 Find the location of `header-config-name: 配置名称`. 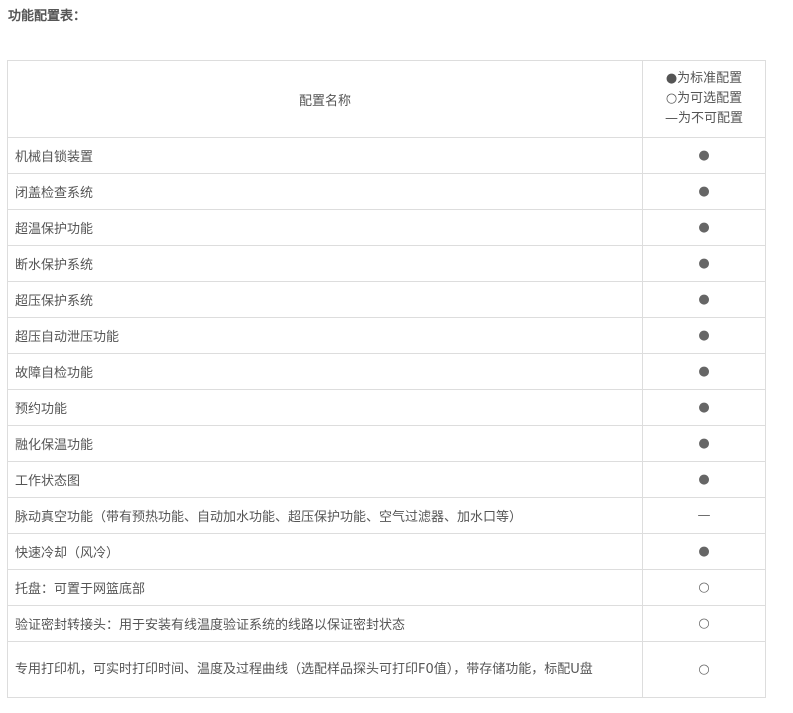

header-config-name: 配置名称 is located at coordinates (325, 99).